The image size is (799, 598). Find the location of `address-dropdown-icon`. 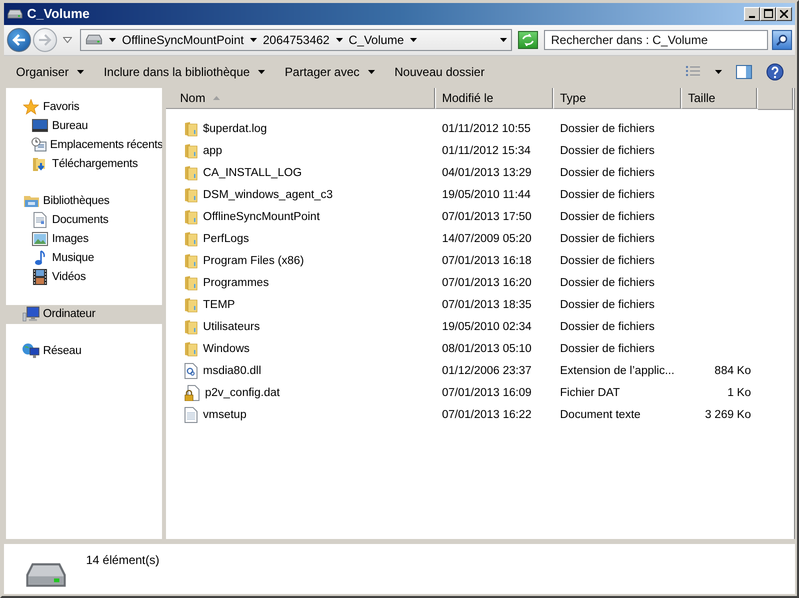

address-dropdown-icon is located at coordinates (503, 40).